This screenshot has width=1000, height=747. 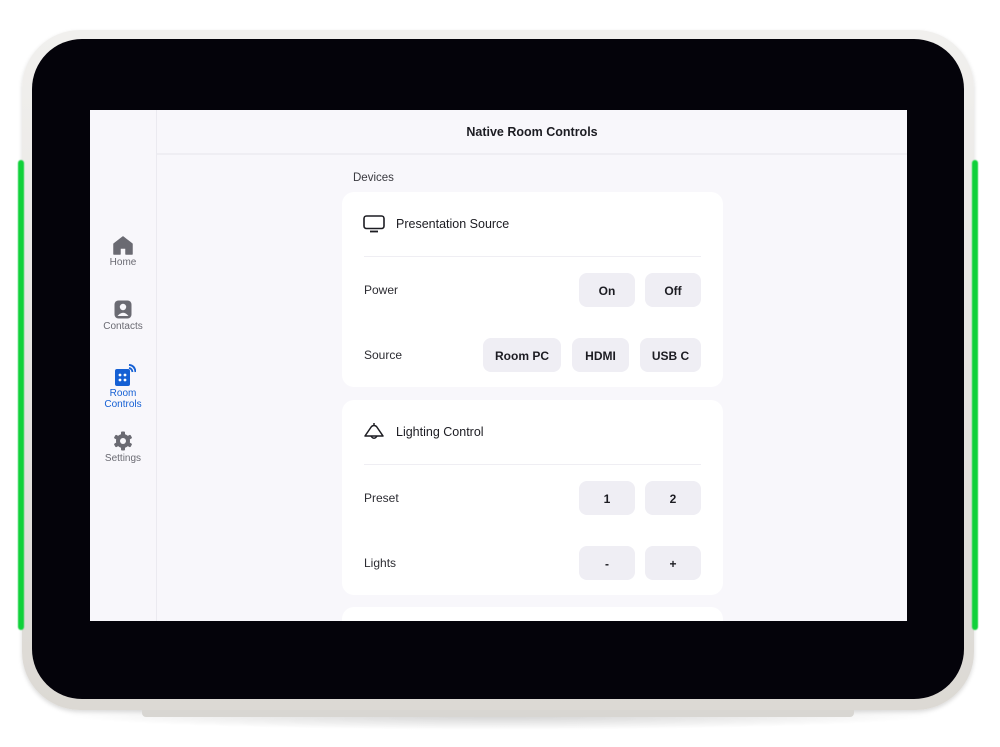 I want to click on sidebar-item-label: Home, so click(x=123, y=262).